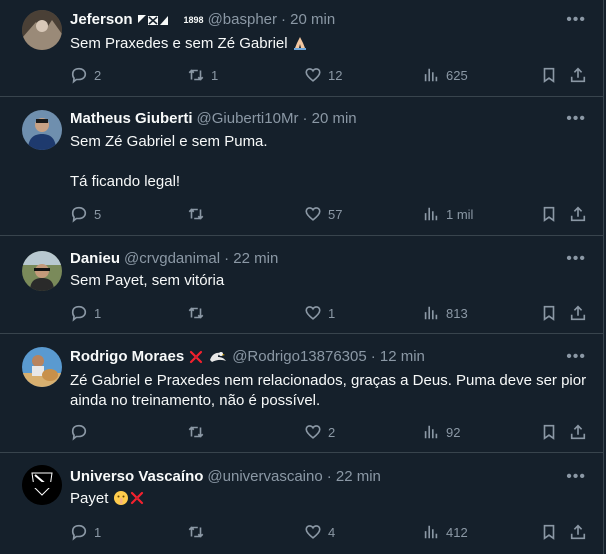 The height and width of the screenshot is (554, 606). What do you see at coordinates (179, 43) in the screenshot?
I see `tweet-text-content: Sem Praxedes e sem Zé Gabriel` at bounding box center [179, 43].